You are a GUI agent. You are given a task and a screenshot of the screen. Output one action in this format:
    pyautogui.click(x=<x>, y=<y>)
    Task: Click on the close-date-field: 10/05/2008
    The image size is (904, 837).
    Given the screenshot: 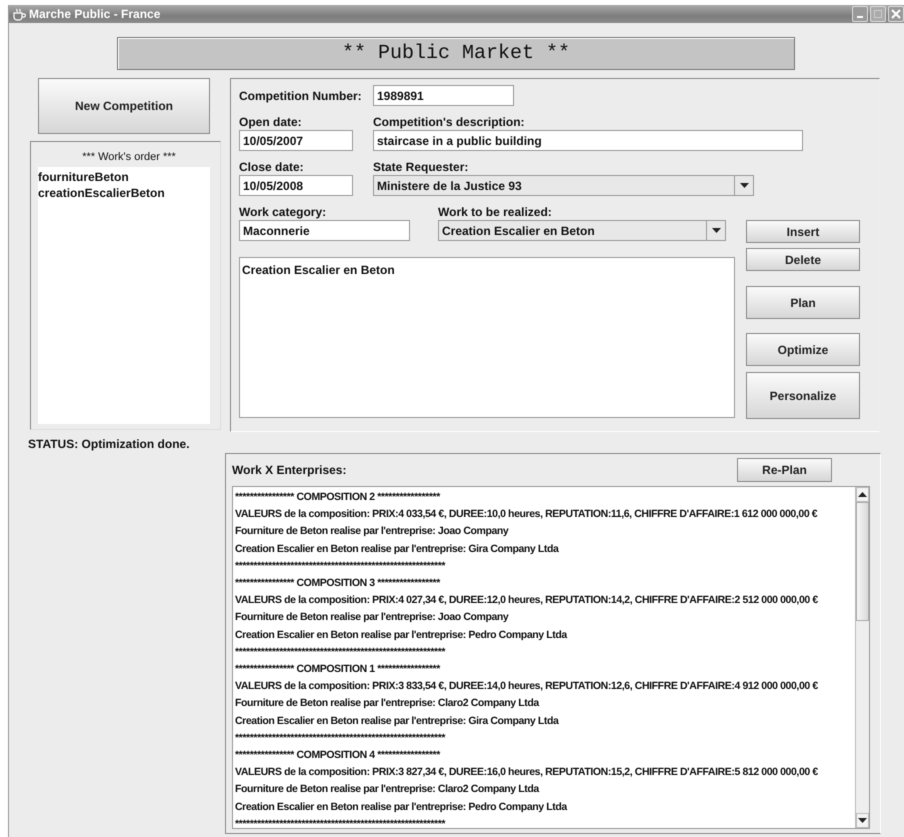 What is the action you would take?
    pyautogui.click(x=296, y=185)
    